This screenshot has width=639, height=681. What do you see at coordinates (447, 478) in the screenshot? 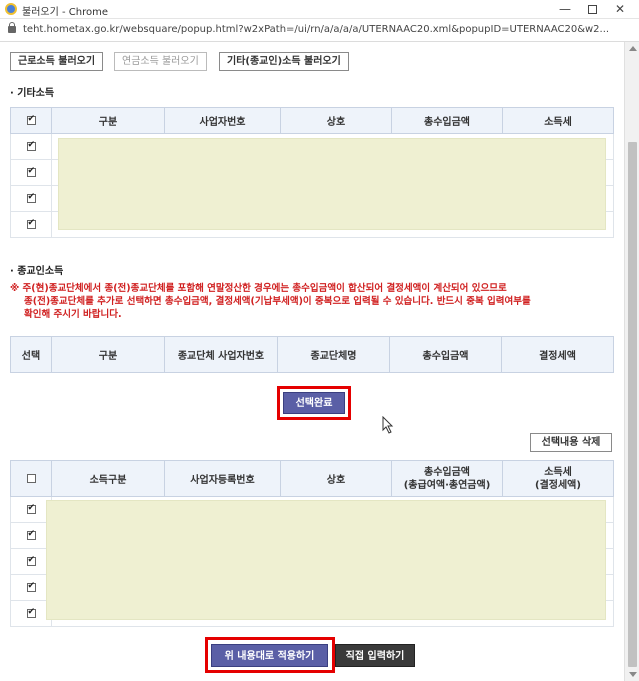
I see `column-header: 총수입금액 (총급여액·총연금액)` at bounding box center [447, 478].